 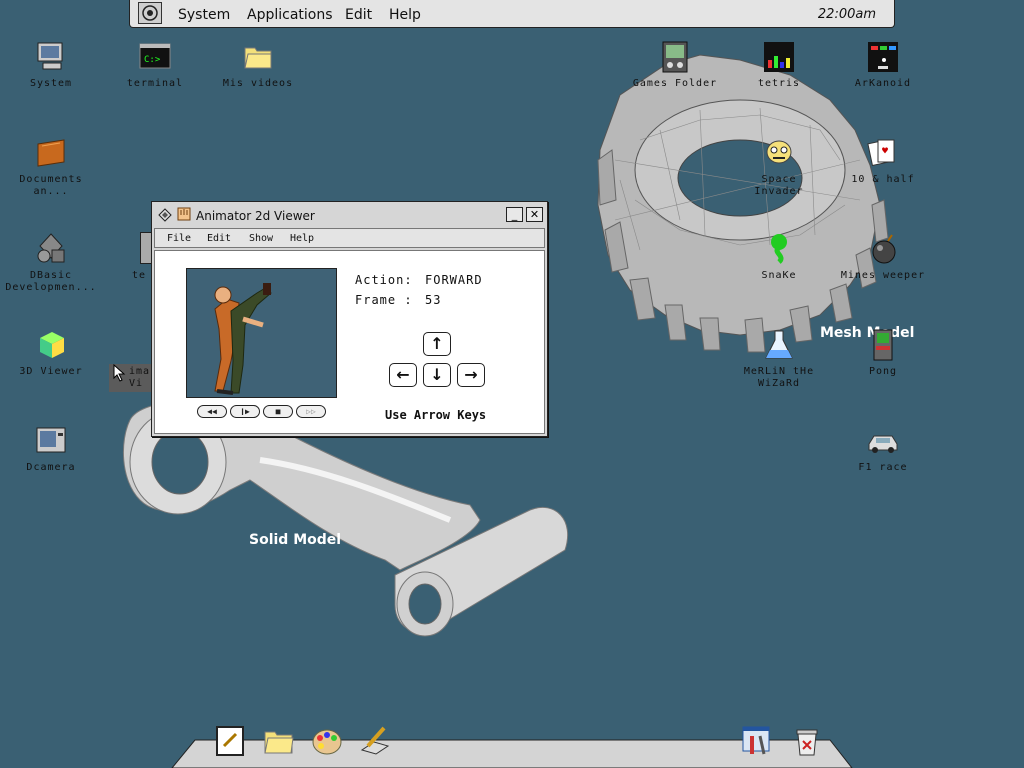 I want to click on dock-notepad-icon, so click(x=231, y=741).